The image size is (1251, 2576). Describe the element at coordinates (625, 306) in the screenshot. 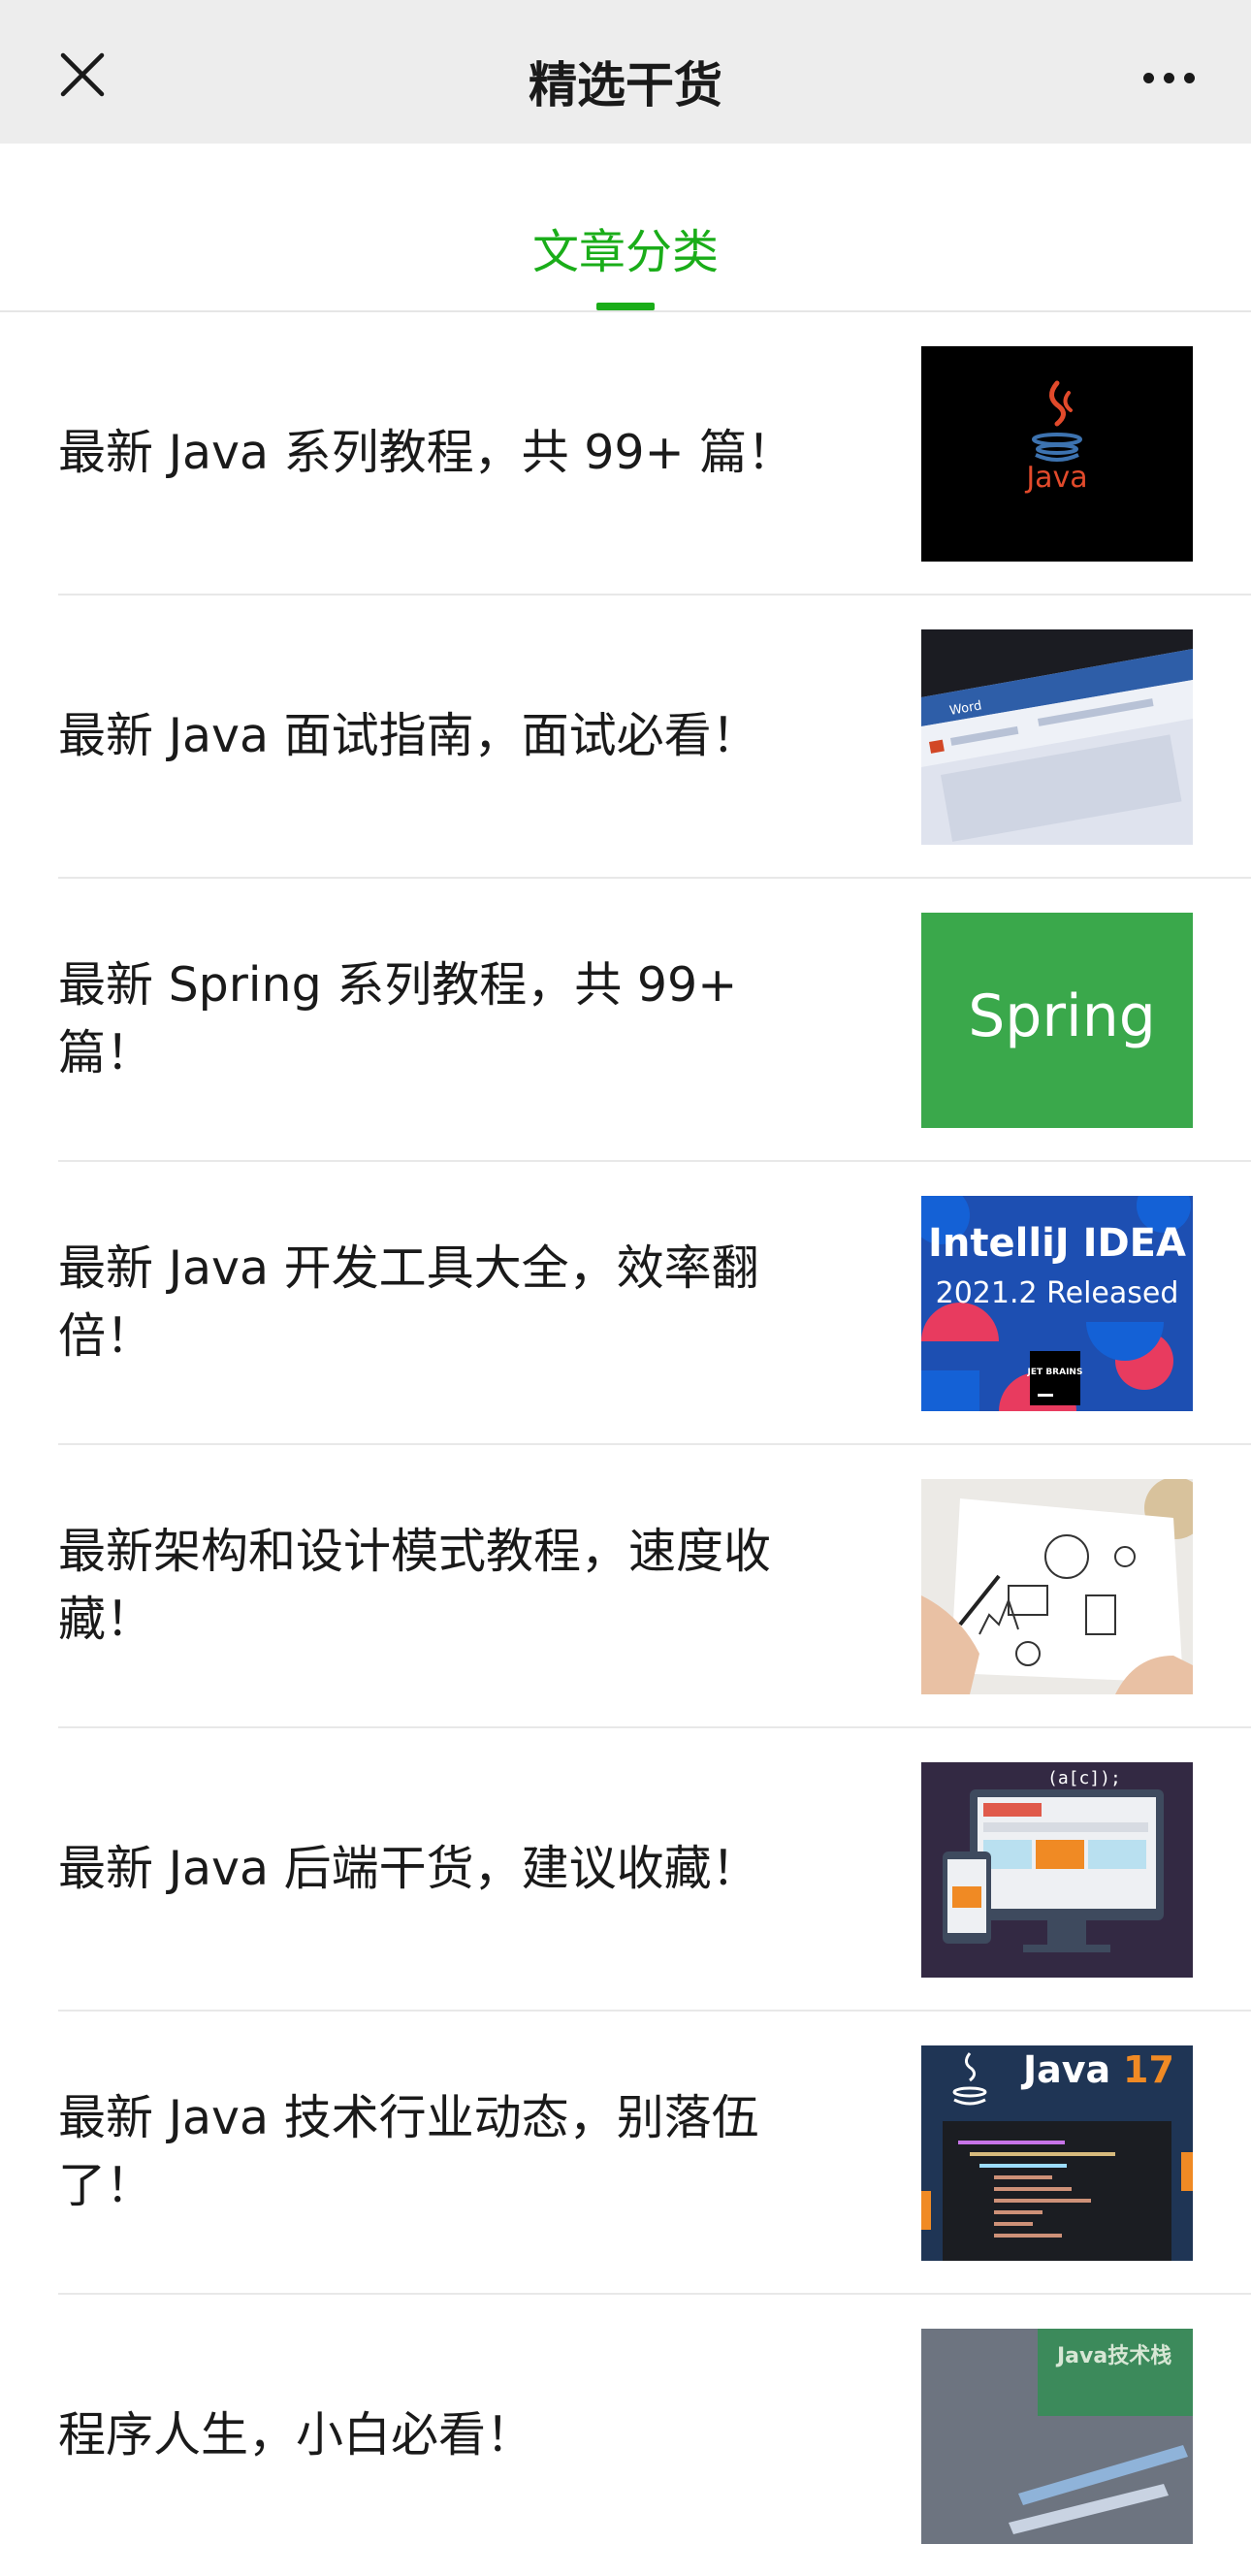

I see `active-tab-indicator` at that location.